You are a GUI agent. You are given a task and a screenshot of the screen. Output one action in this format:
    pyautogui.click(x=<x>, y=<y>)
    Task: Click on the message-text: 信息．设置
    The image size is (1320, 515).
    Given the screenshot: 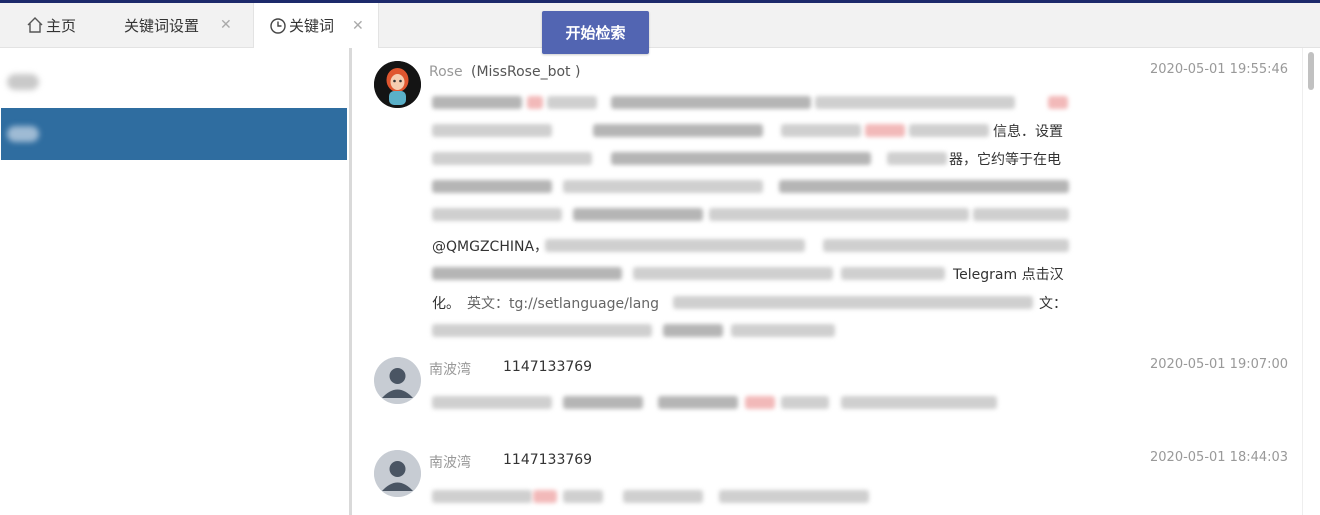 What is the action you would take?
    pyautogui.click(x=1028, y=132)
    